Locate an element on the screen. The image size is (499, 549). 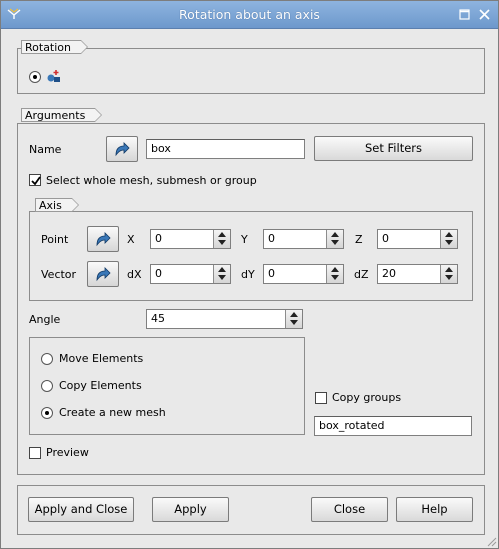
copy-elements-radio is located at coordinates (47, 386).